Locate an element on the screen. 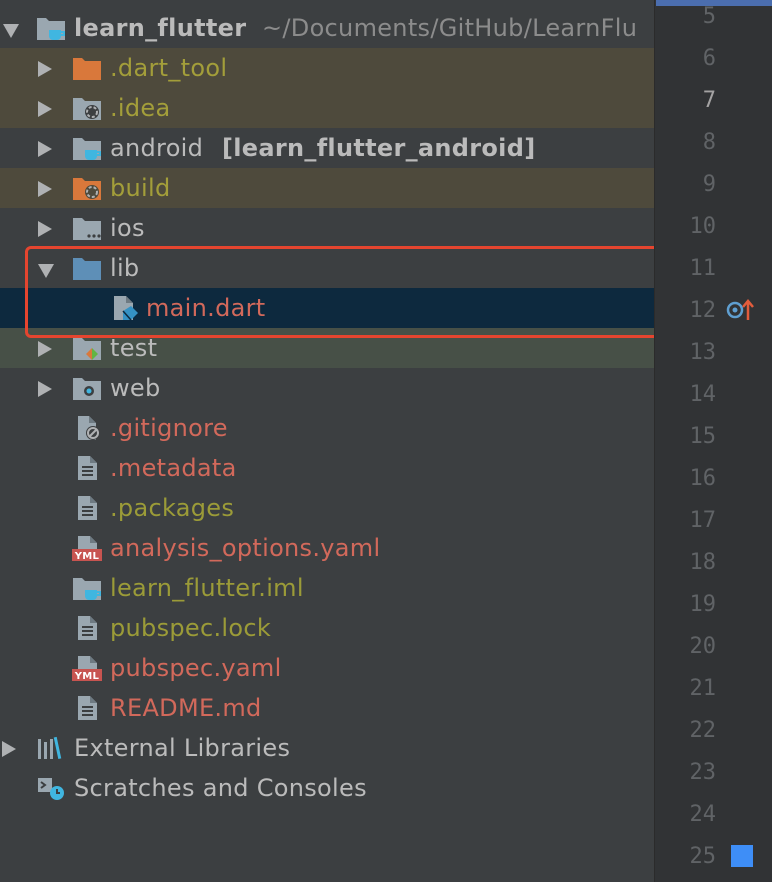 This screenshot has width=772, height=882. libraries-icon is located at coordinates (50, 747).